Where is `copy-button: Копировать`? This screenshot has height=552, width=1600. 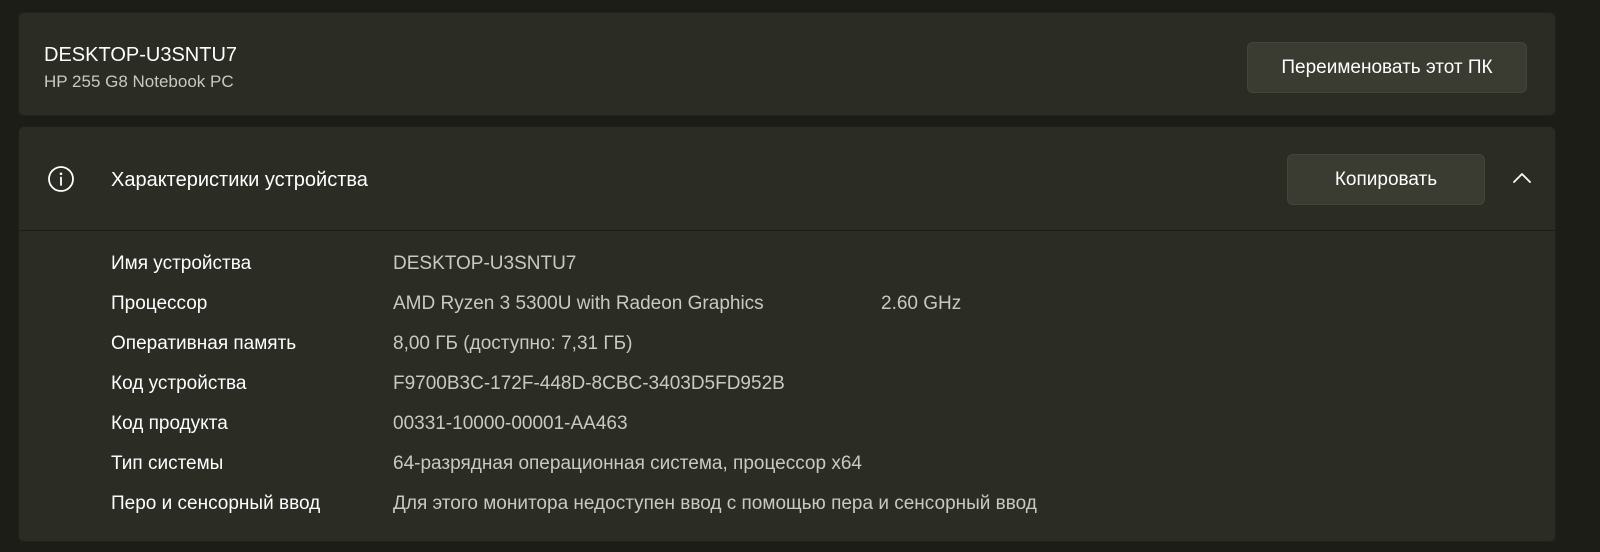 copy-button: Копировать is located at coordinates (1386, 179).